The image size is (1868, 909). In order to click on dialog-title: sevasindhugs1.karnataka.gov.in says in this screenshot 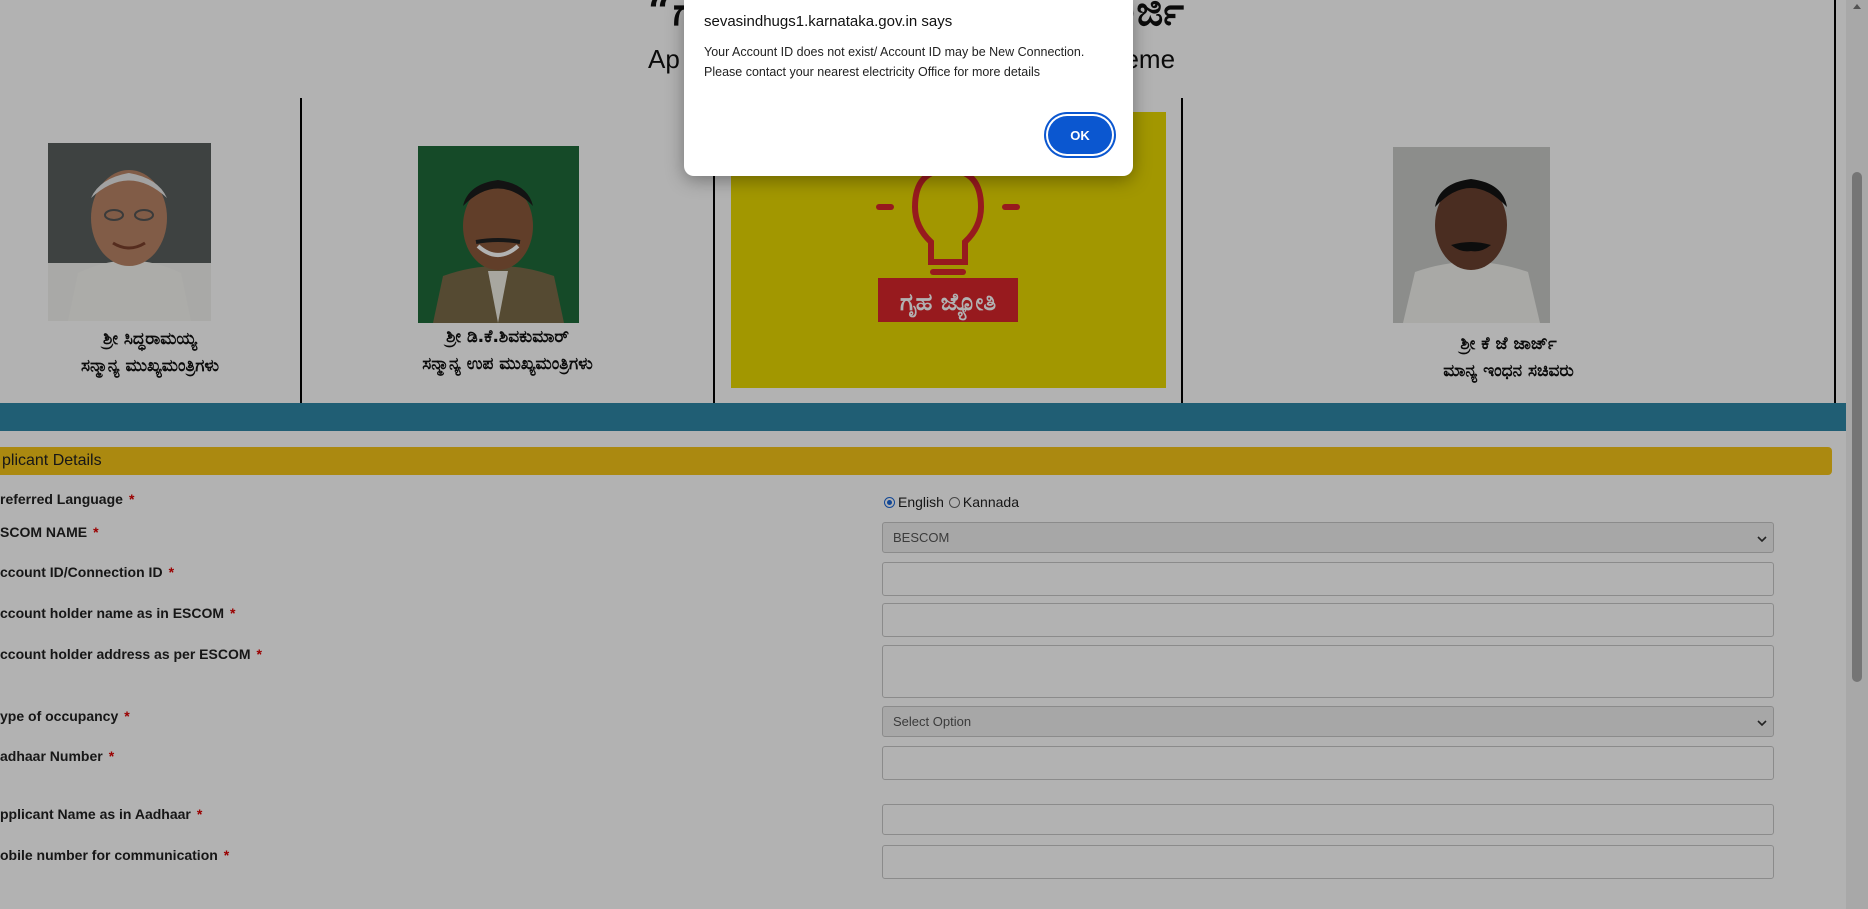, I will do `click(828, 21)`.